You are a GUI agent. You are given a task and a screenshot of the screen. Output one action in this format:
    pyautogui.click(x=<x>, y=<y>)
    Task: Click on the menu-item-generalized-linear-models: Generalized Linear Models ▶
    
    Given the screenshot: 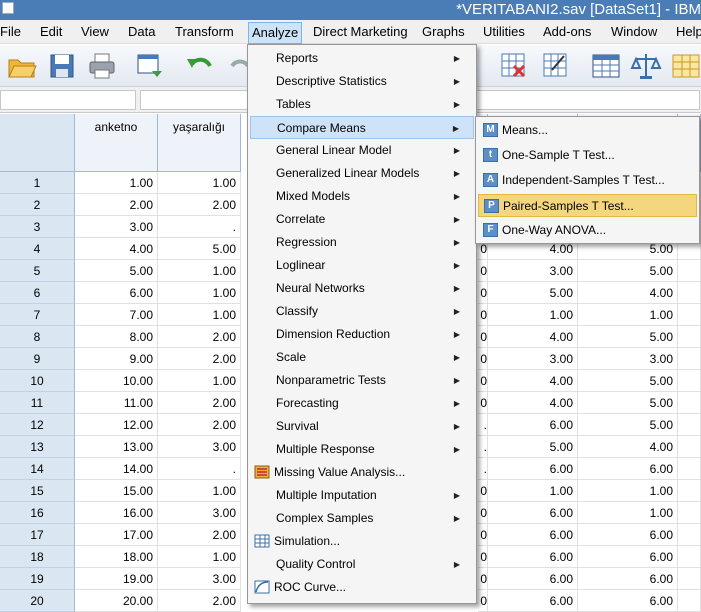 What is the action you would take?
    pyautogui.click(x=362, y=173)
    